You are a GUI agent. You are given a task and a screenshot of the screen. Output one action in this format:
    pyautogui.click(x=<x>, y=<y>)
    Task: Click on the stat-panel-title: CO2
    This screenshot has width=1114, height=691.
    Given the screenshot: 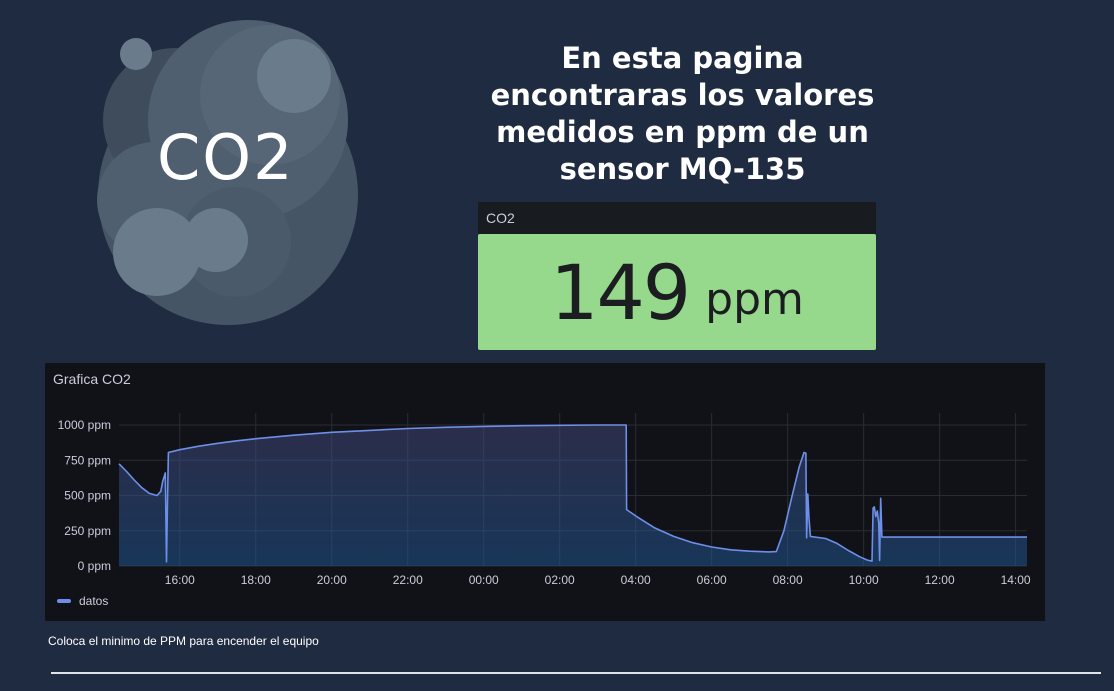 What is the action you would take?
    pyautogui.click(x=677, y=218)
    